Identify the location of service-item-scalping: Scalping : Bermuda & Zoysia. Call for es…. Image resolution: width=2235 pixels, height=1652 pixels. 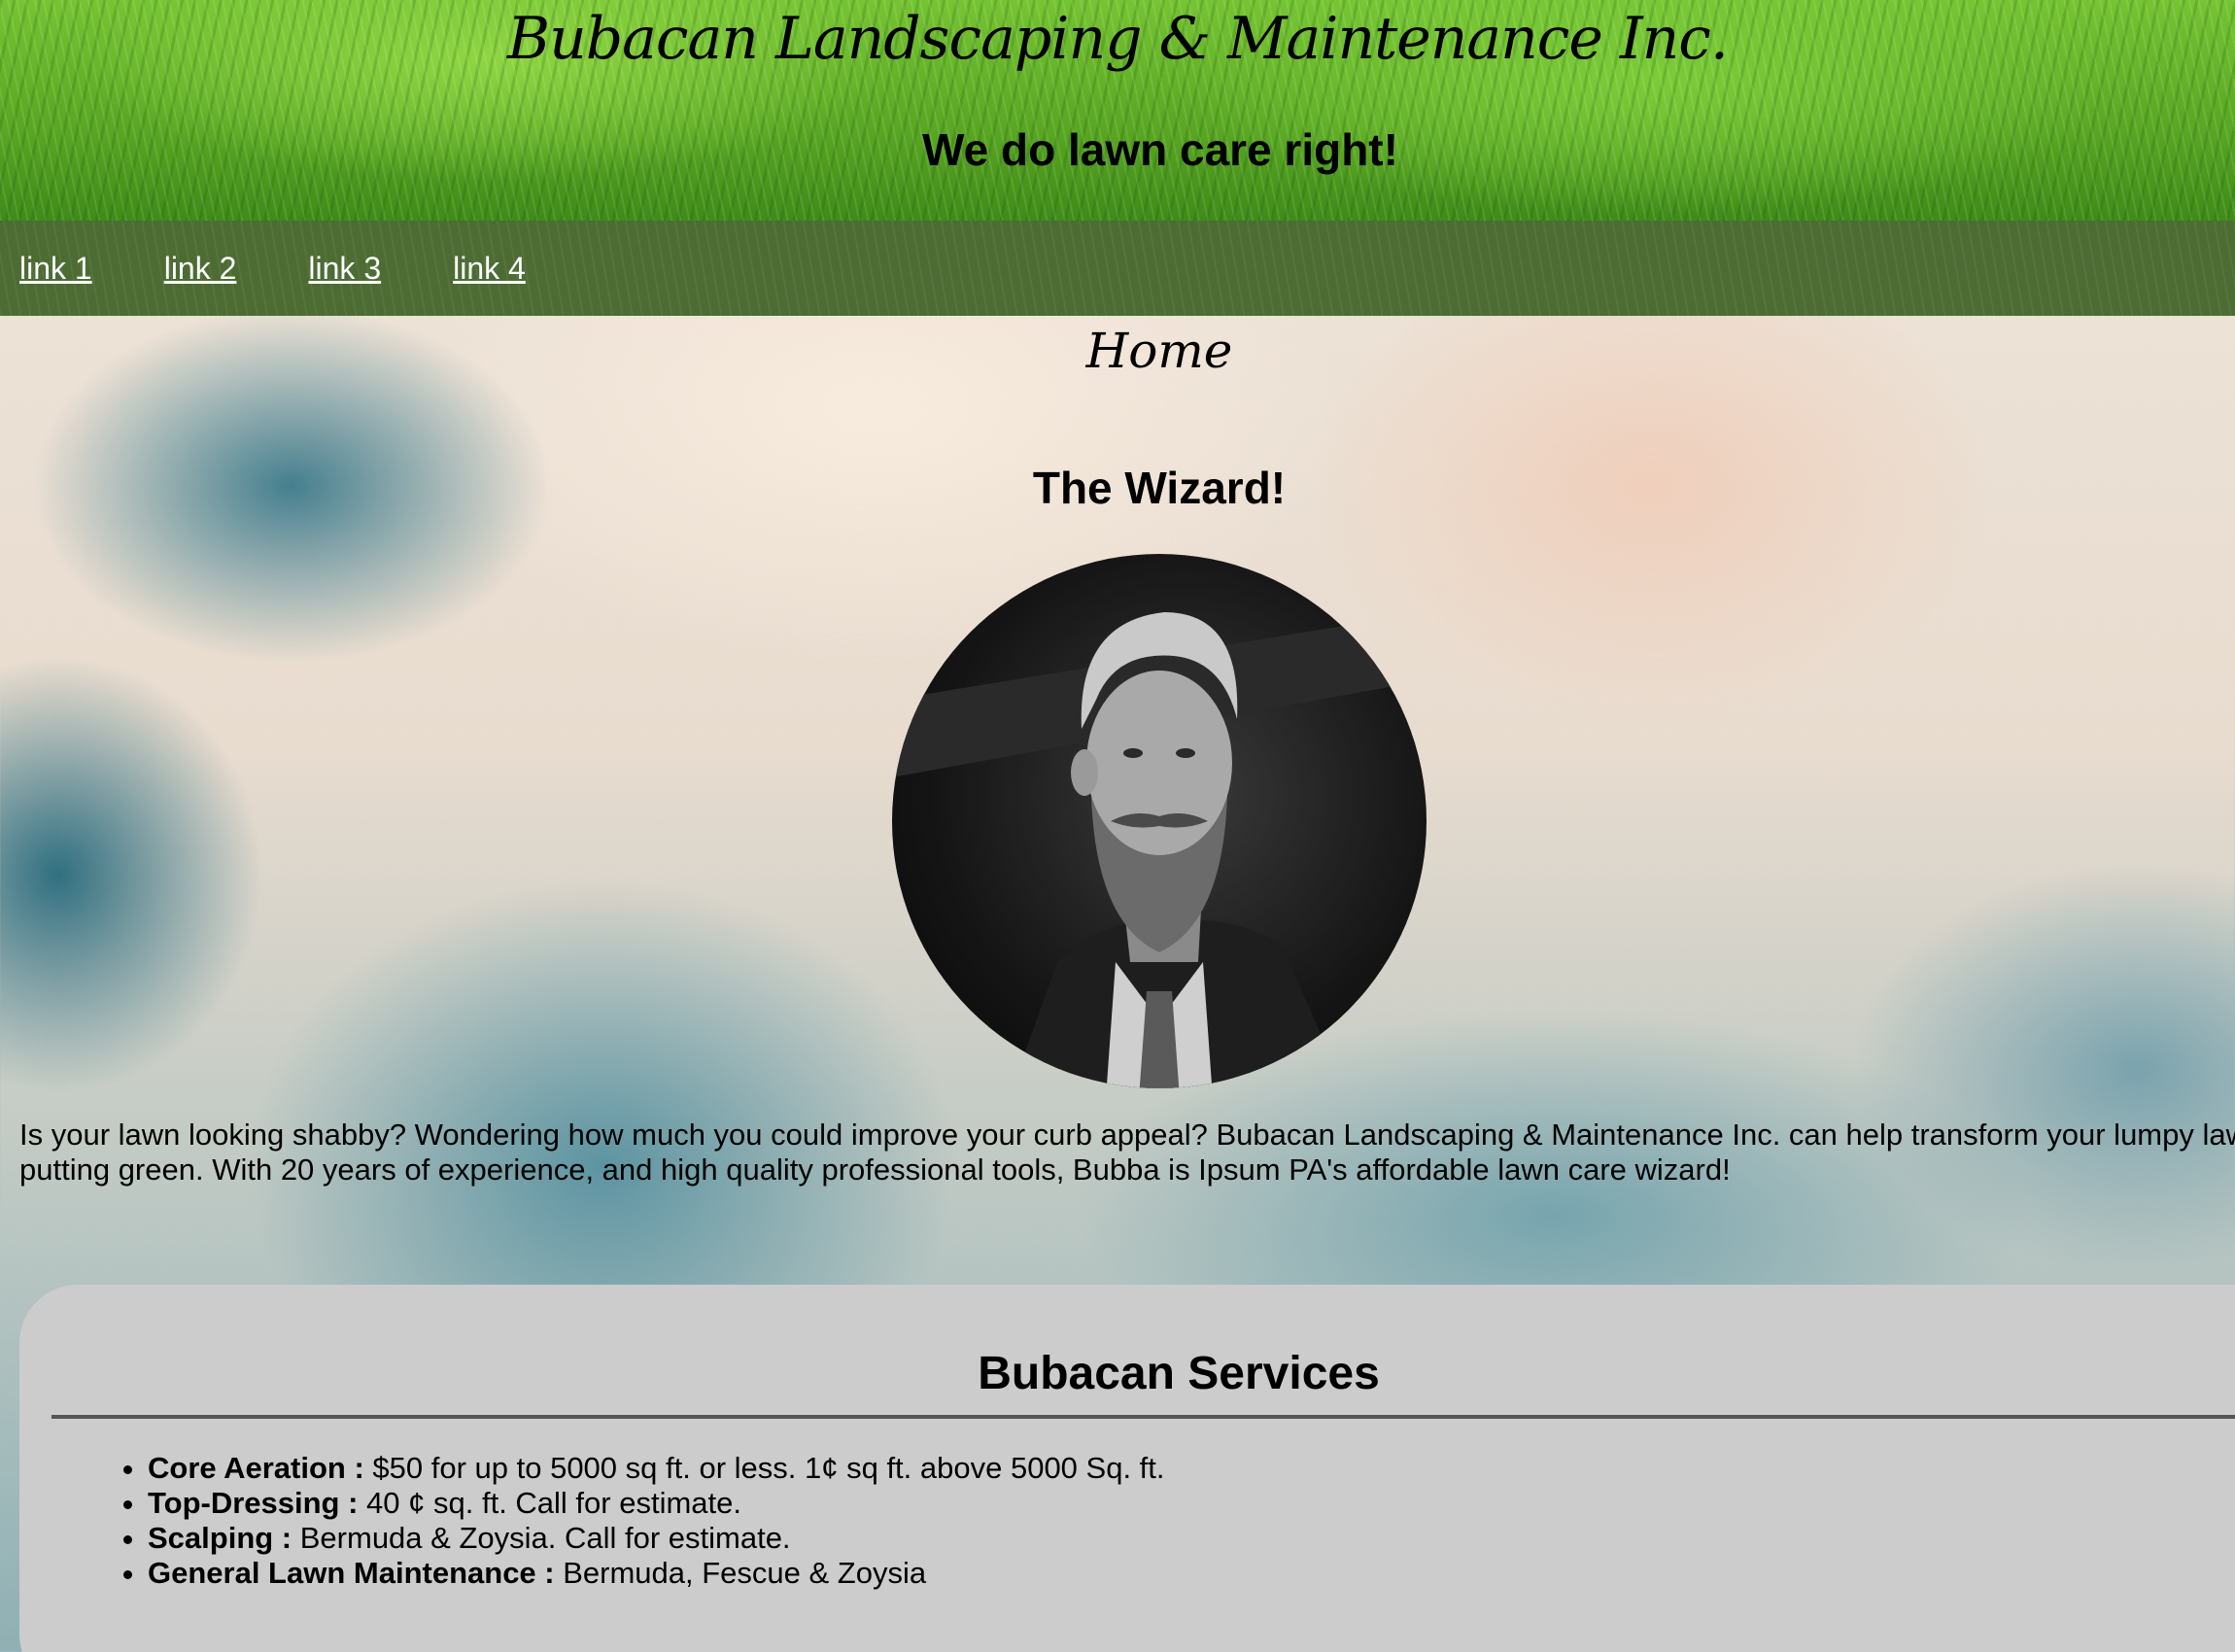
(656, 1539).